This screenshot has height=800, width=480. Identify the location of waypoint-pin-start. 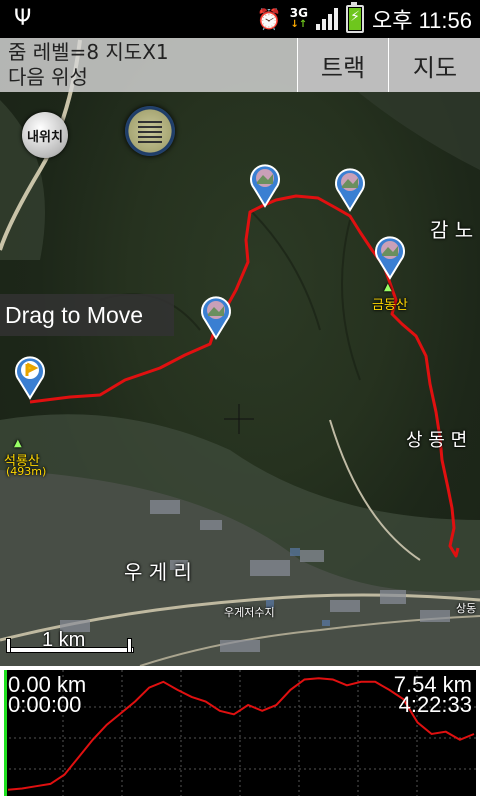
(30, 377).